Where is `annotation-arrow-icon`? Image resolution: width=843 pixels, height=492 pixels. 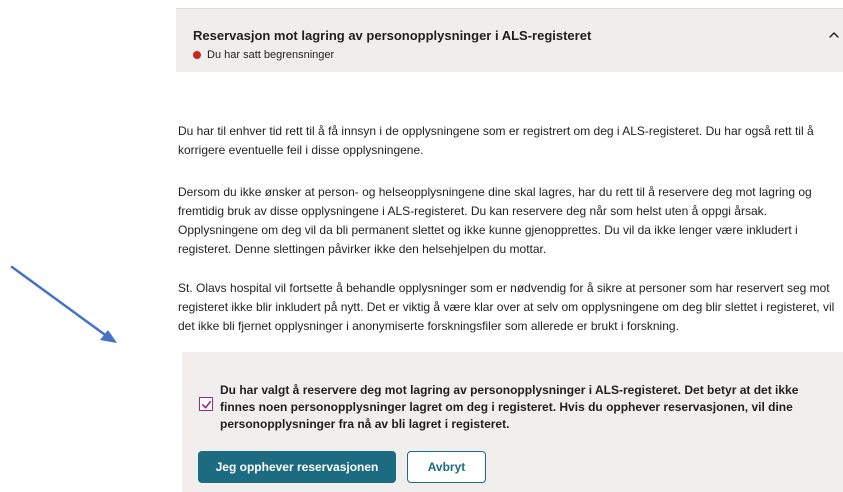 annotation-arrow-icon is located at coordinates (63, 304).